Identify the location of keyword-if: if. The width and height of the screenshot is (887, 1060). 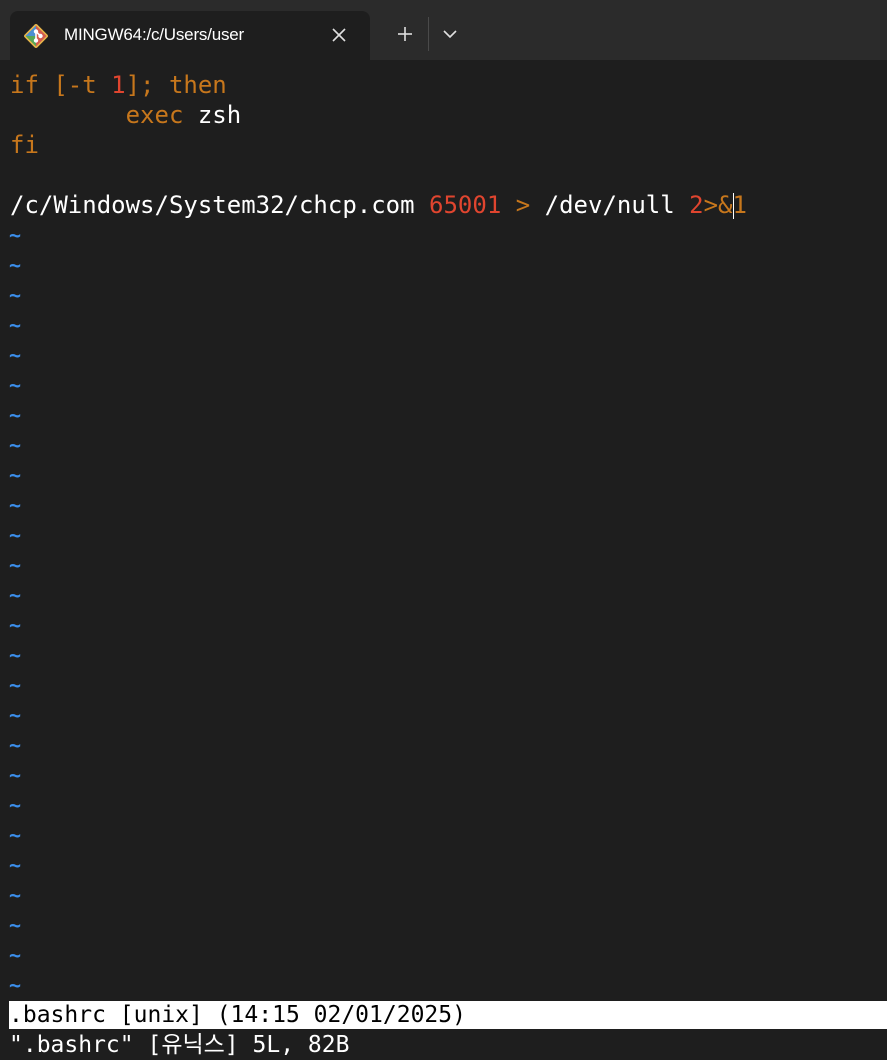
(32, 85).